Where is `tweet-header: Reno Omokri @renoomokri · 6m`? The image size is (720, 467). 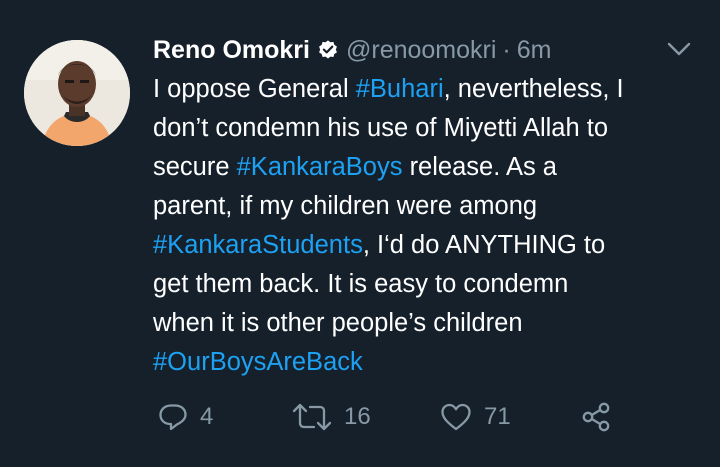 tweet-header: Reno Omokri @renoomokri · 6m is located at coordinates (352, 50).